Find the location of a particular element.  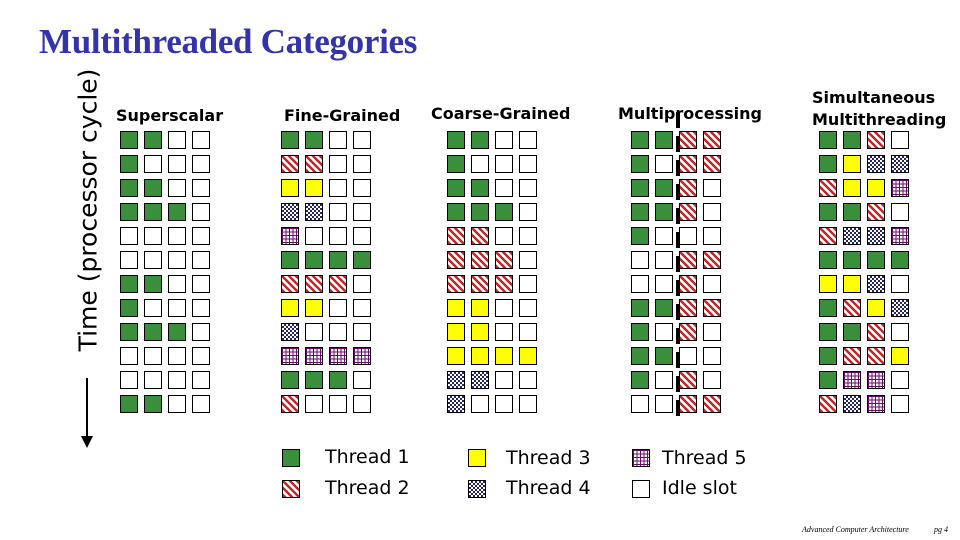

time-arrow-shaft is located at coordinates (87, 408).